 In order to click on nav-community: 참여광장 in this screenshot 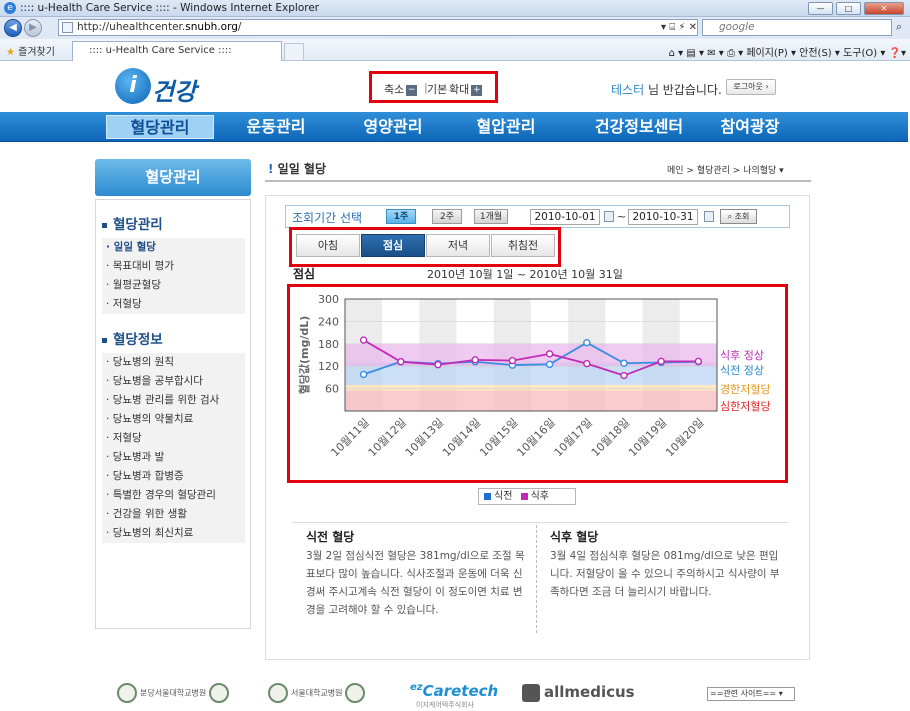, I will do `click(750, 127)`.